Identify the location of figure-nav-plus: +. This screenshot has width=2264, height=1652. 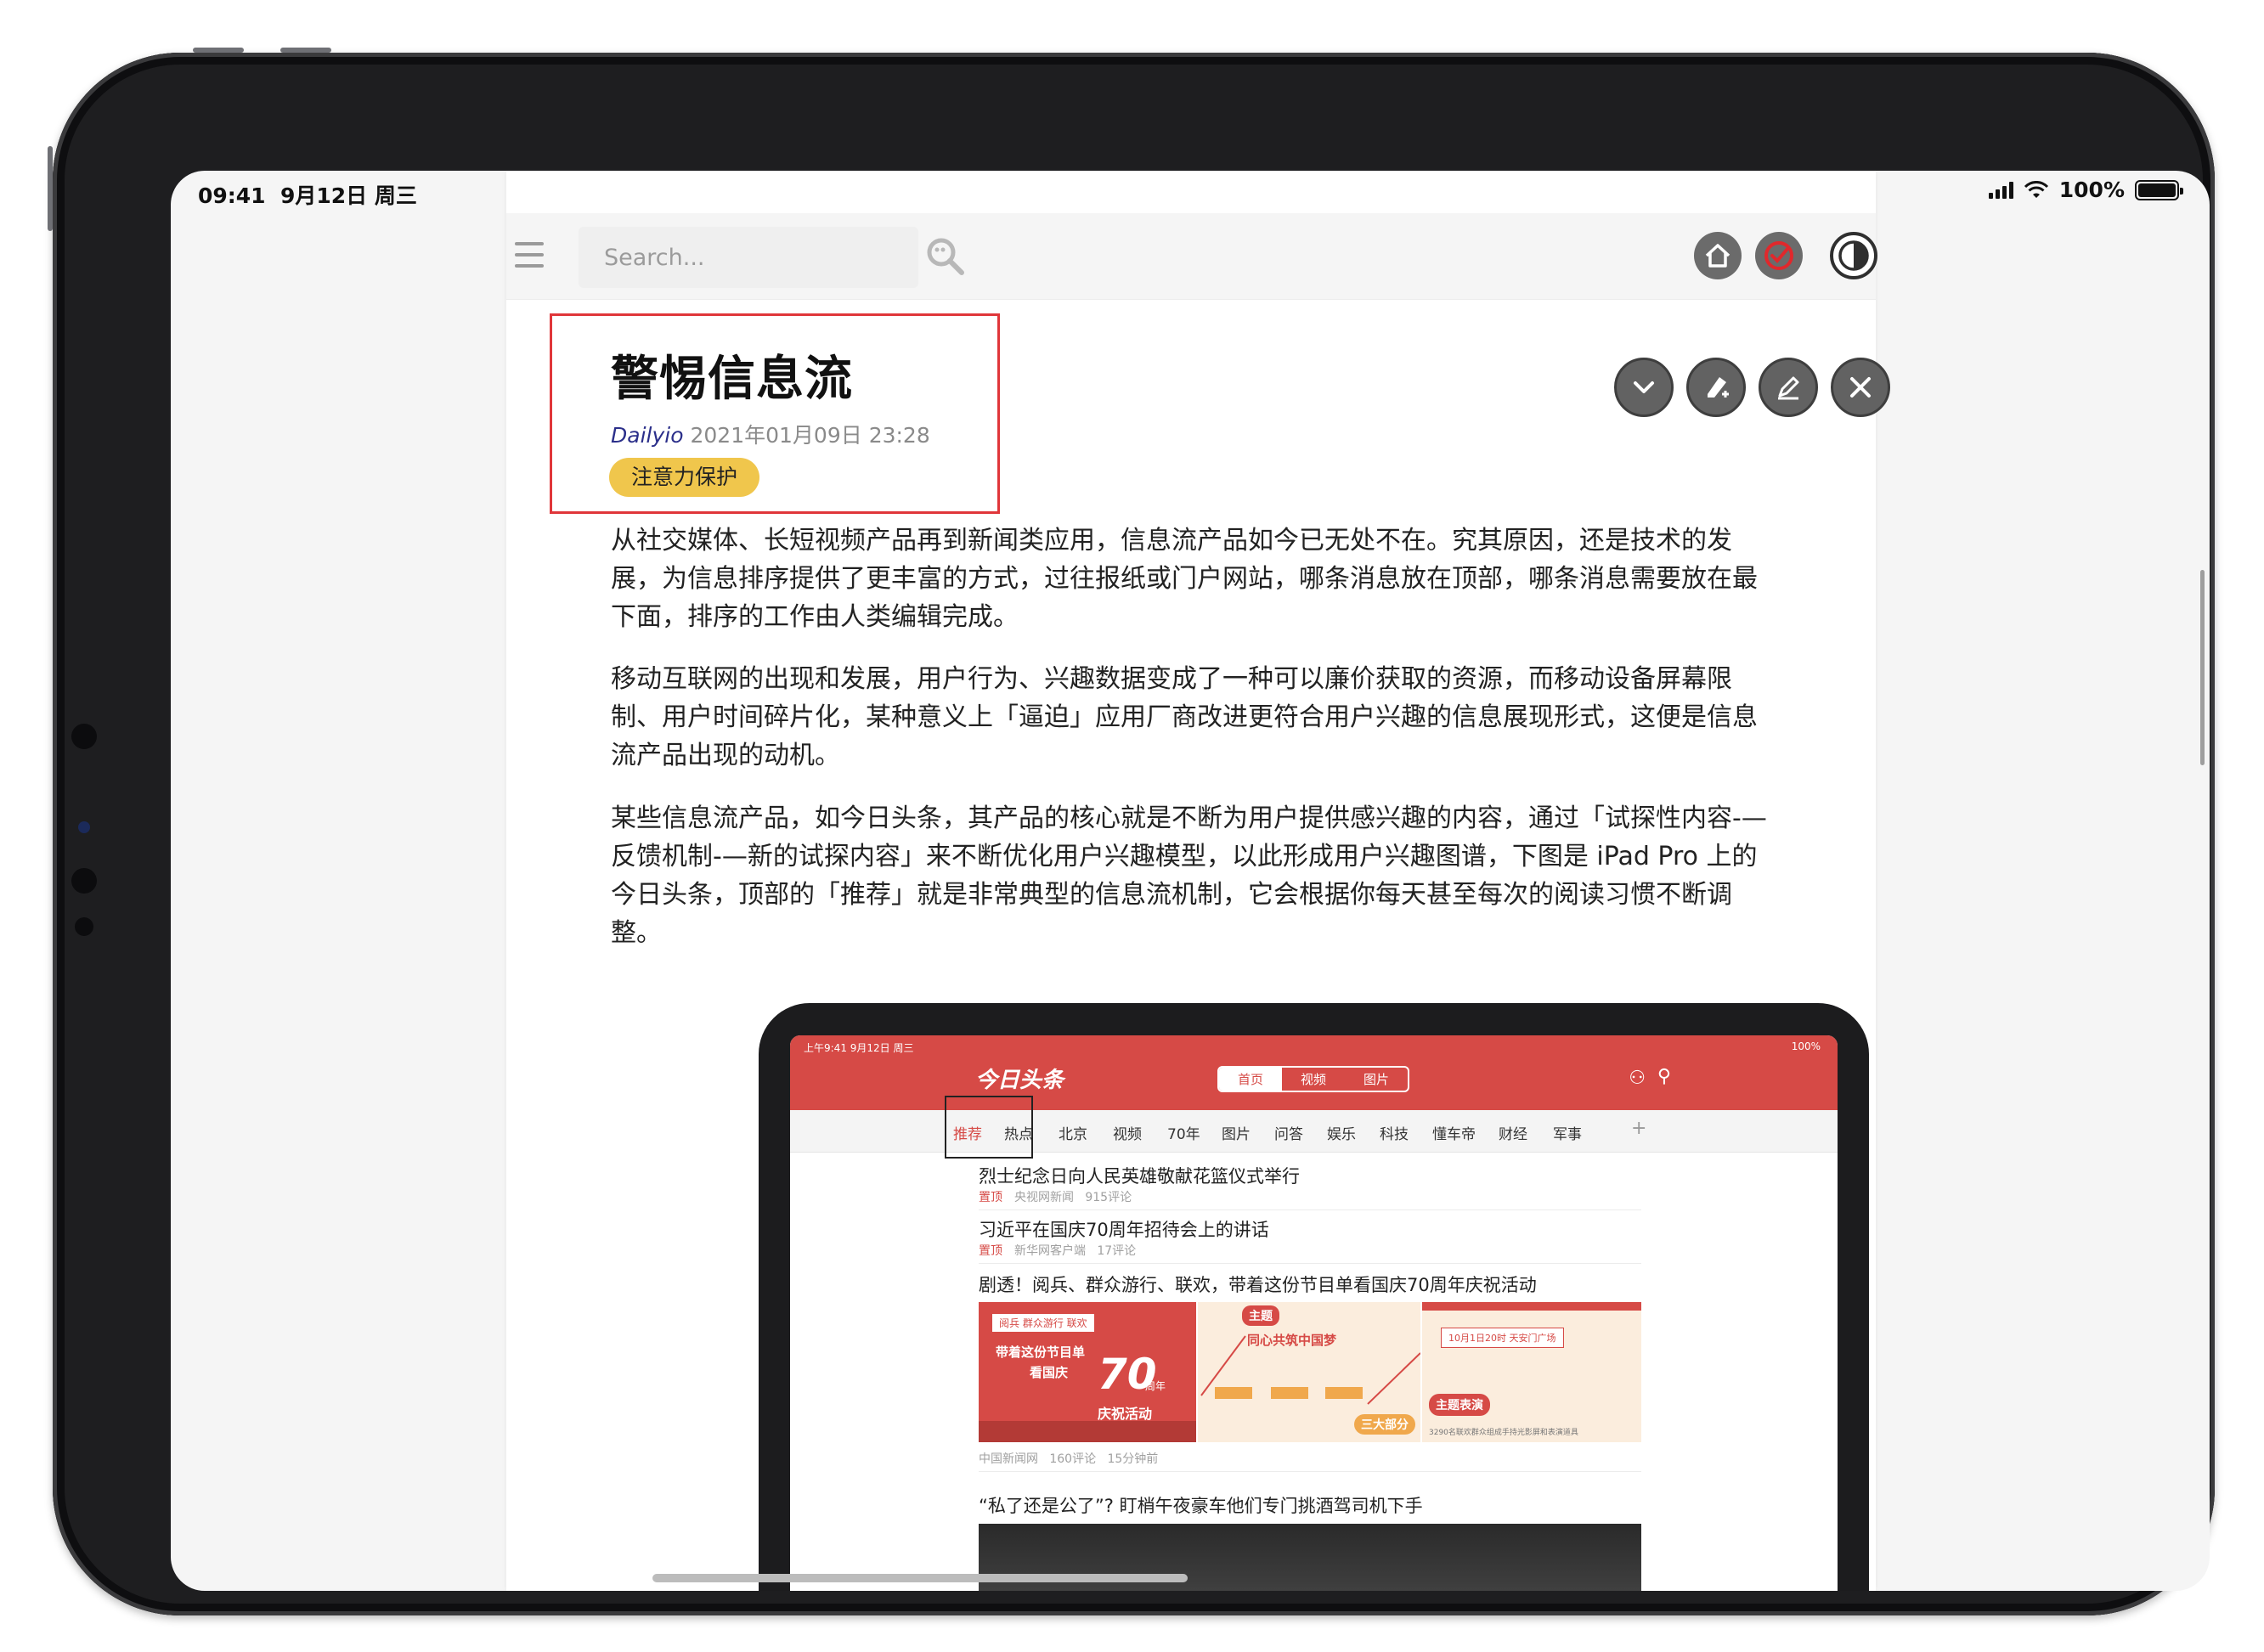
(1639, 1128).